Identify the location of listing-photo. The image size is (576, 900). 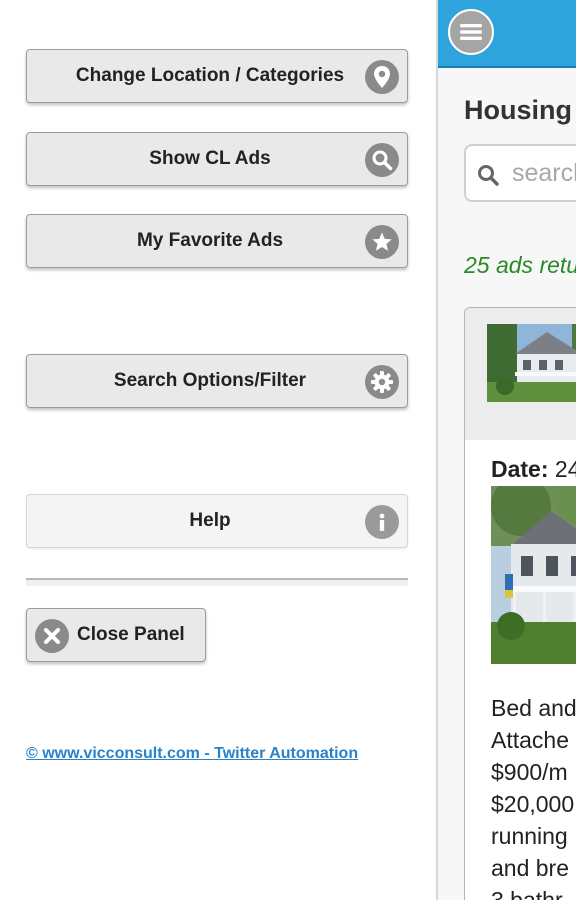
(533, 575).